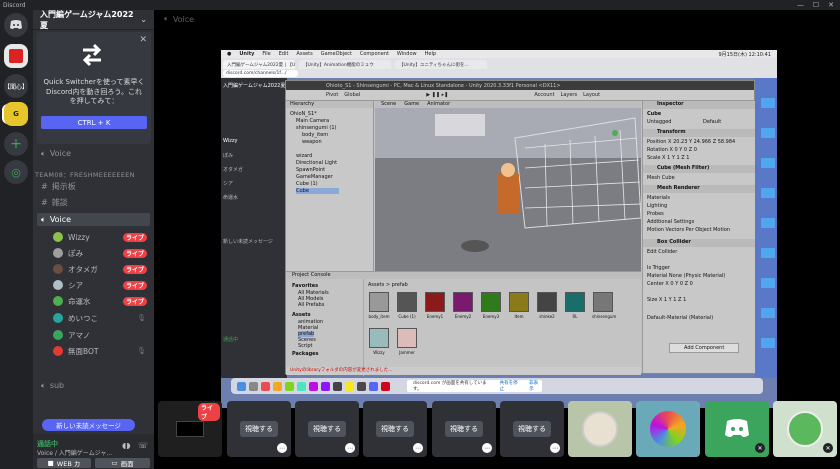 The width and height of the screenshot is (840, 469). What do you see at coordinates (407, 341) in the screenshot?
I see `asset: Jammer` at bounding box center [407, 341].